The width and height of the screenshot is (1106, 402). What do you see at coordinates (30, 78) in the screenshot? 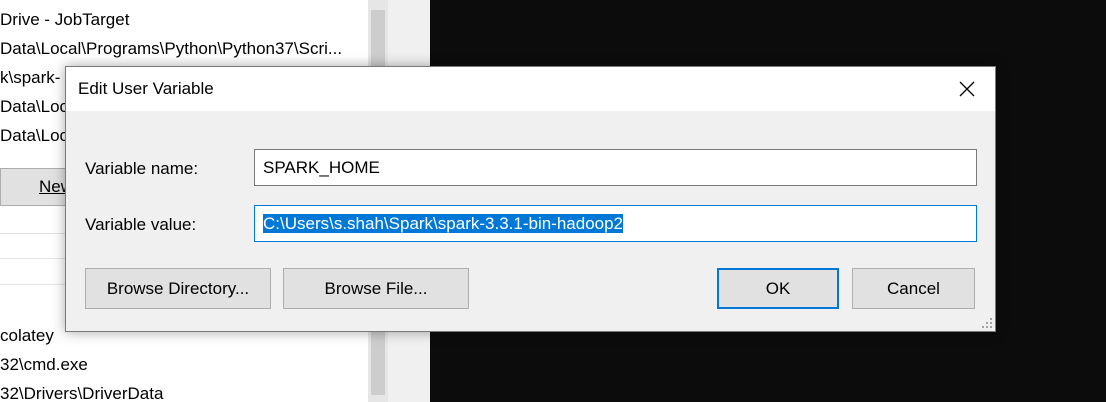
I see `bg-path-row: k\spark-` at bounding box center [30, 78].